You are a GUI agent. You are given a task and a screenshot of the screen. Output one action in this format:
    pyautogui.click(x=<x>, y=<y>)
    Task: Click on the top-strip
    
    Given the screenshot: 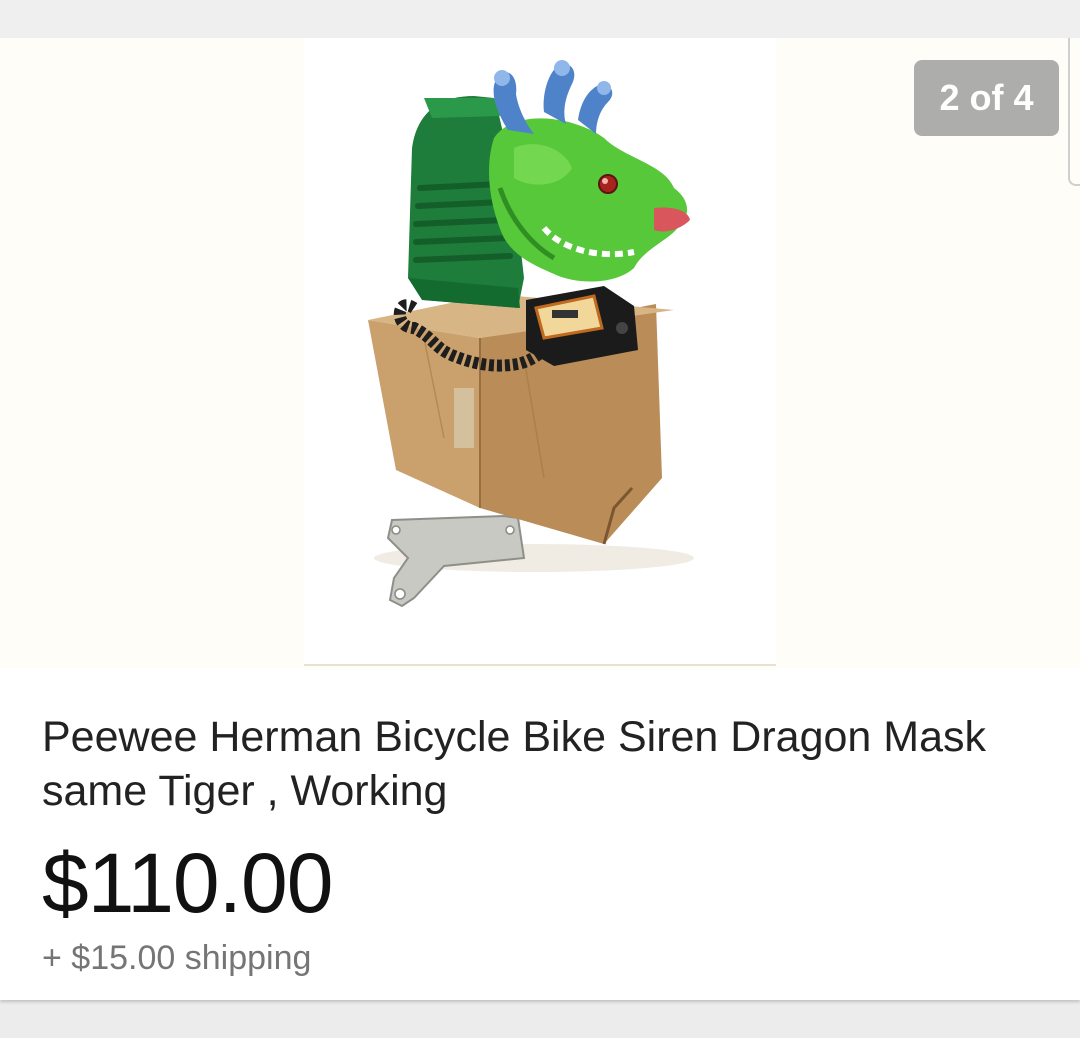 What is the action you would take?
    pyautogui.click(x=540, y=19)
    